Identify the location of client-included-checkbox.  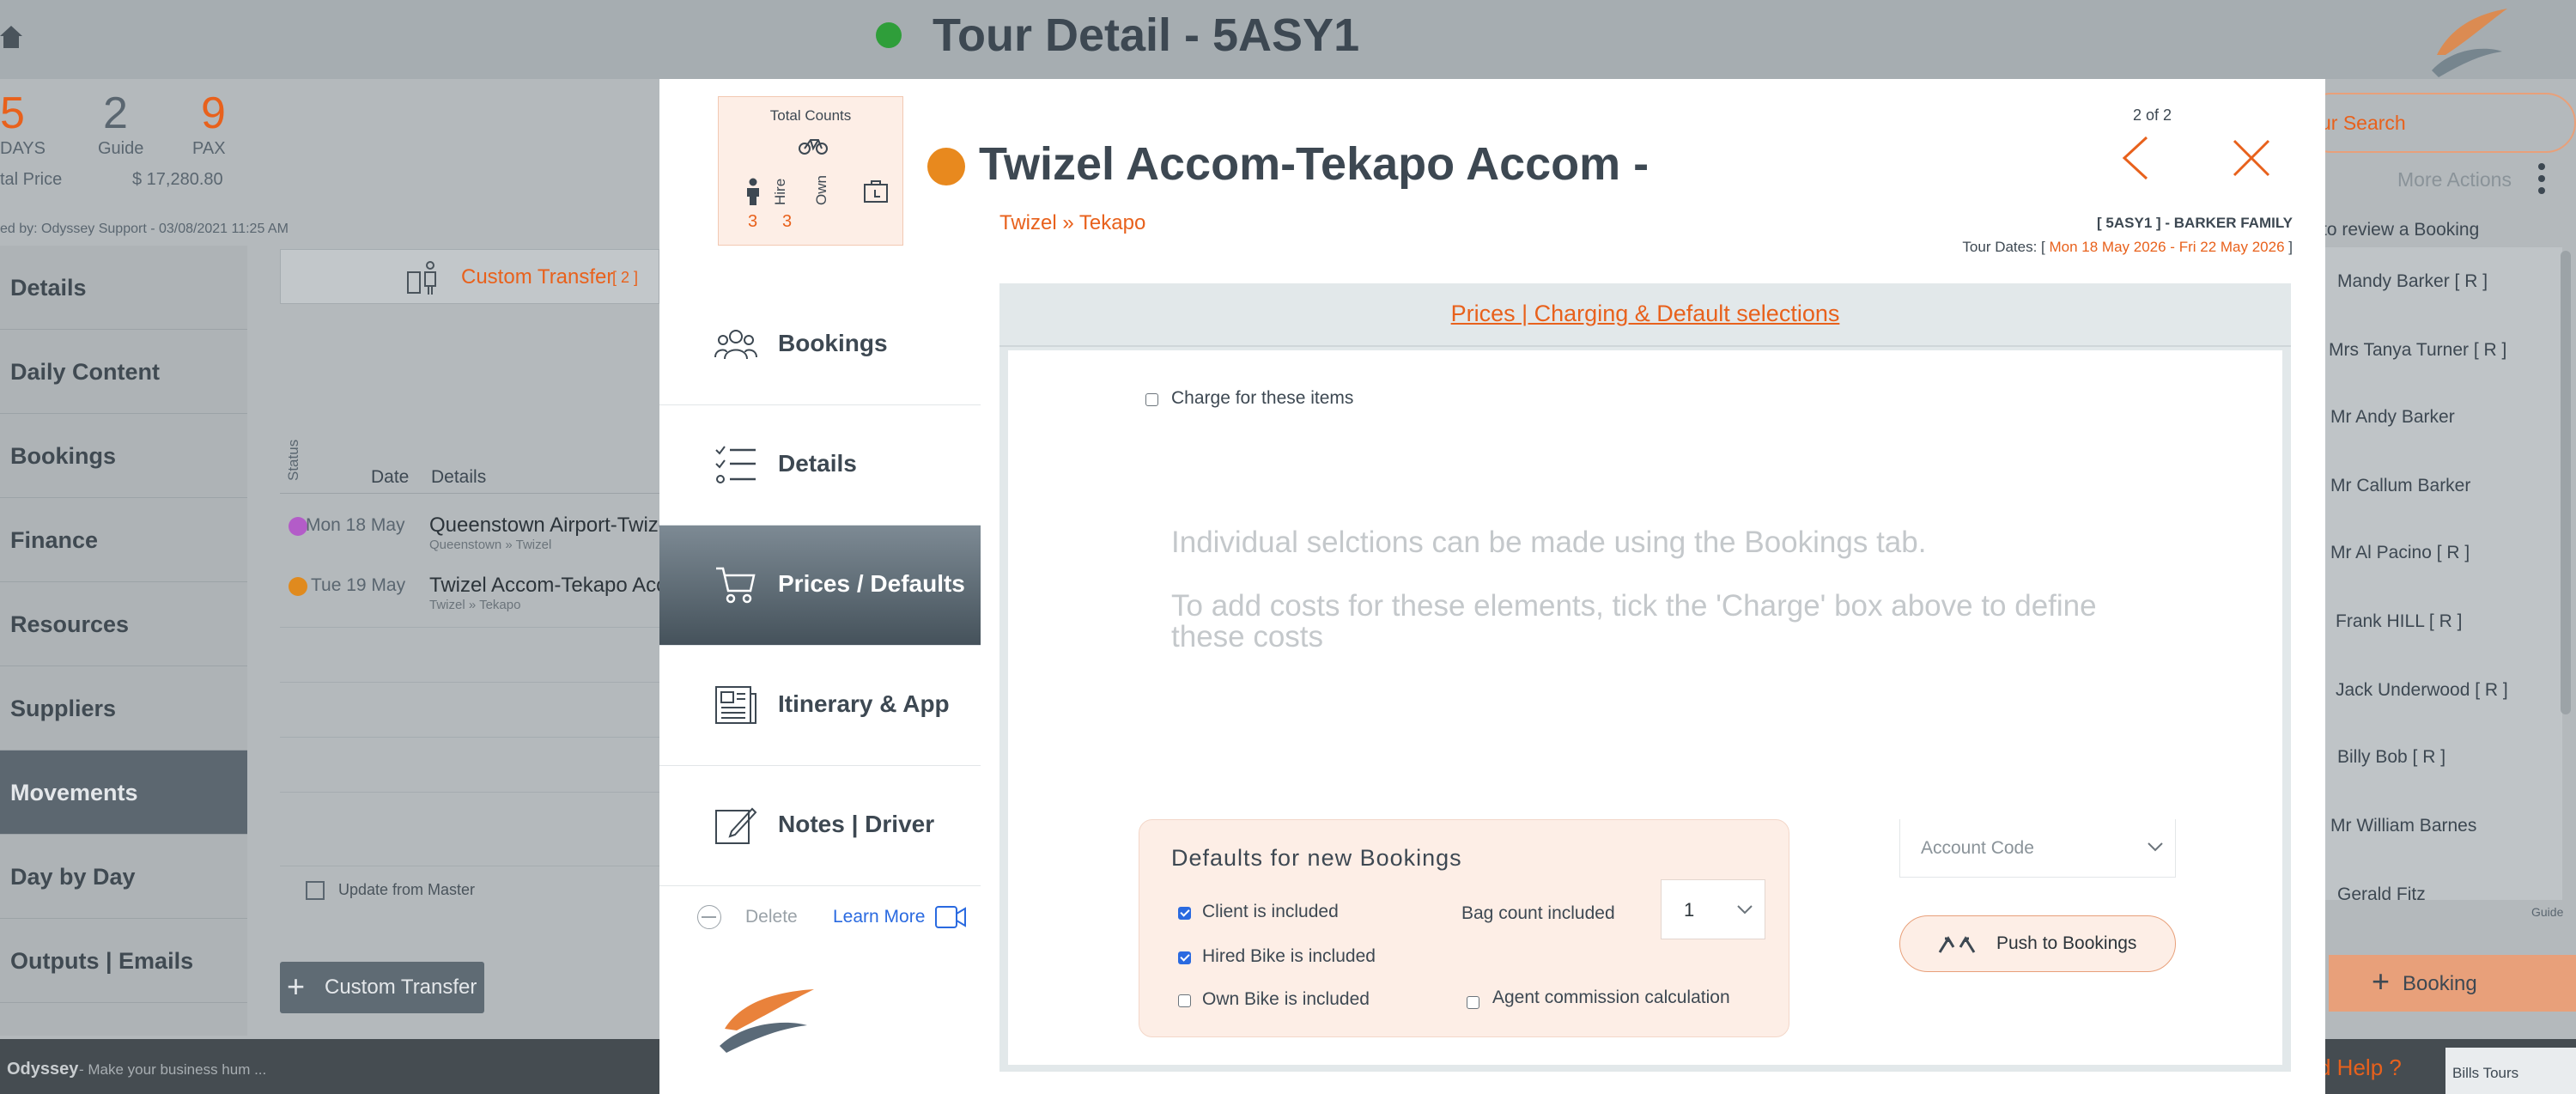
(1184, 913).